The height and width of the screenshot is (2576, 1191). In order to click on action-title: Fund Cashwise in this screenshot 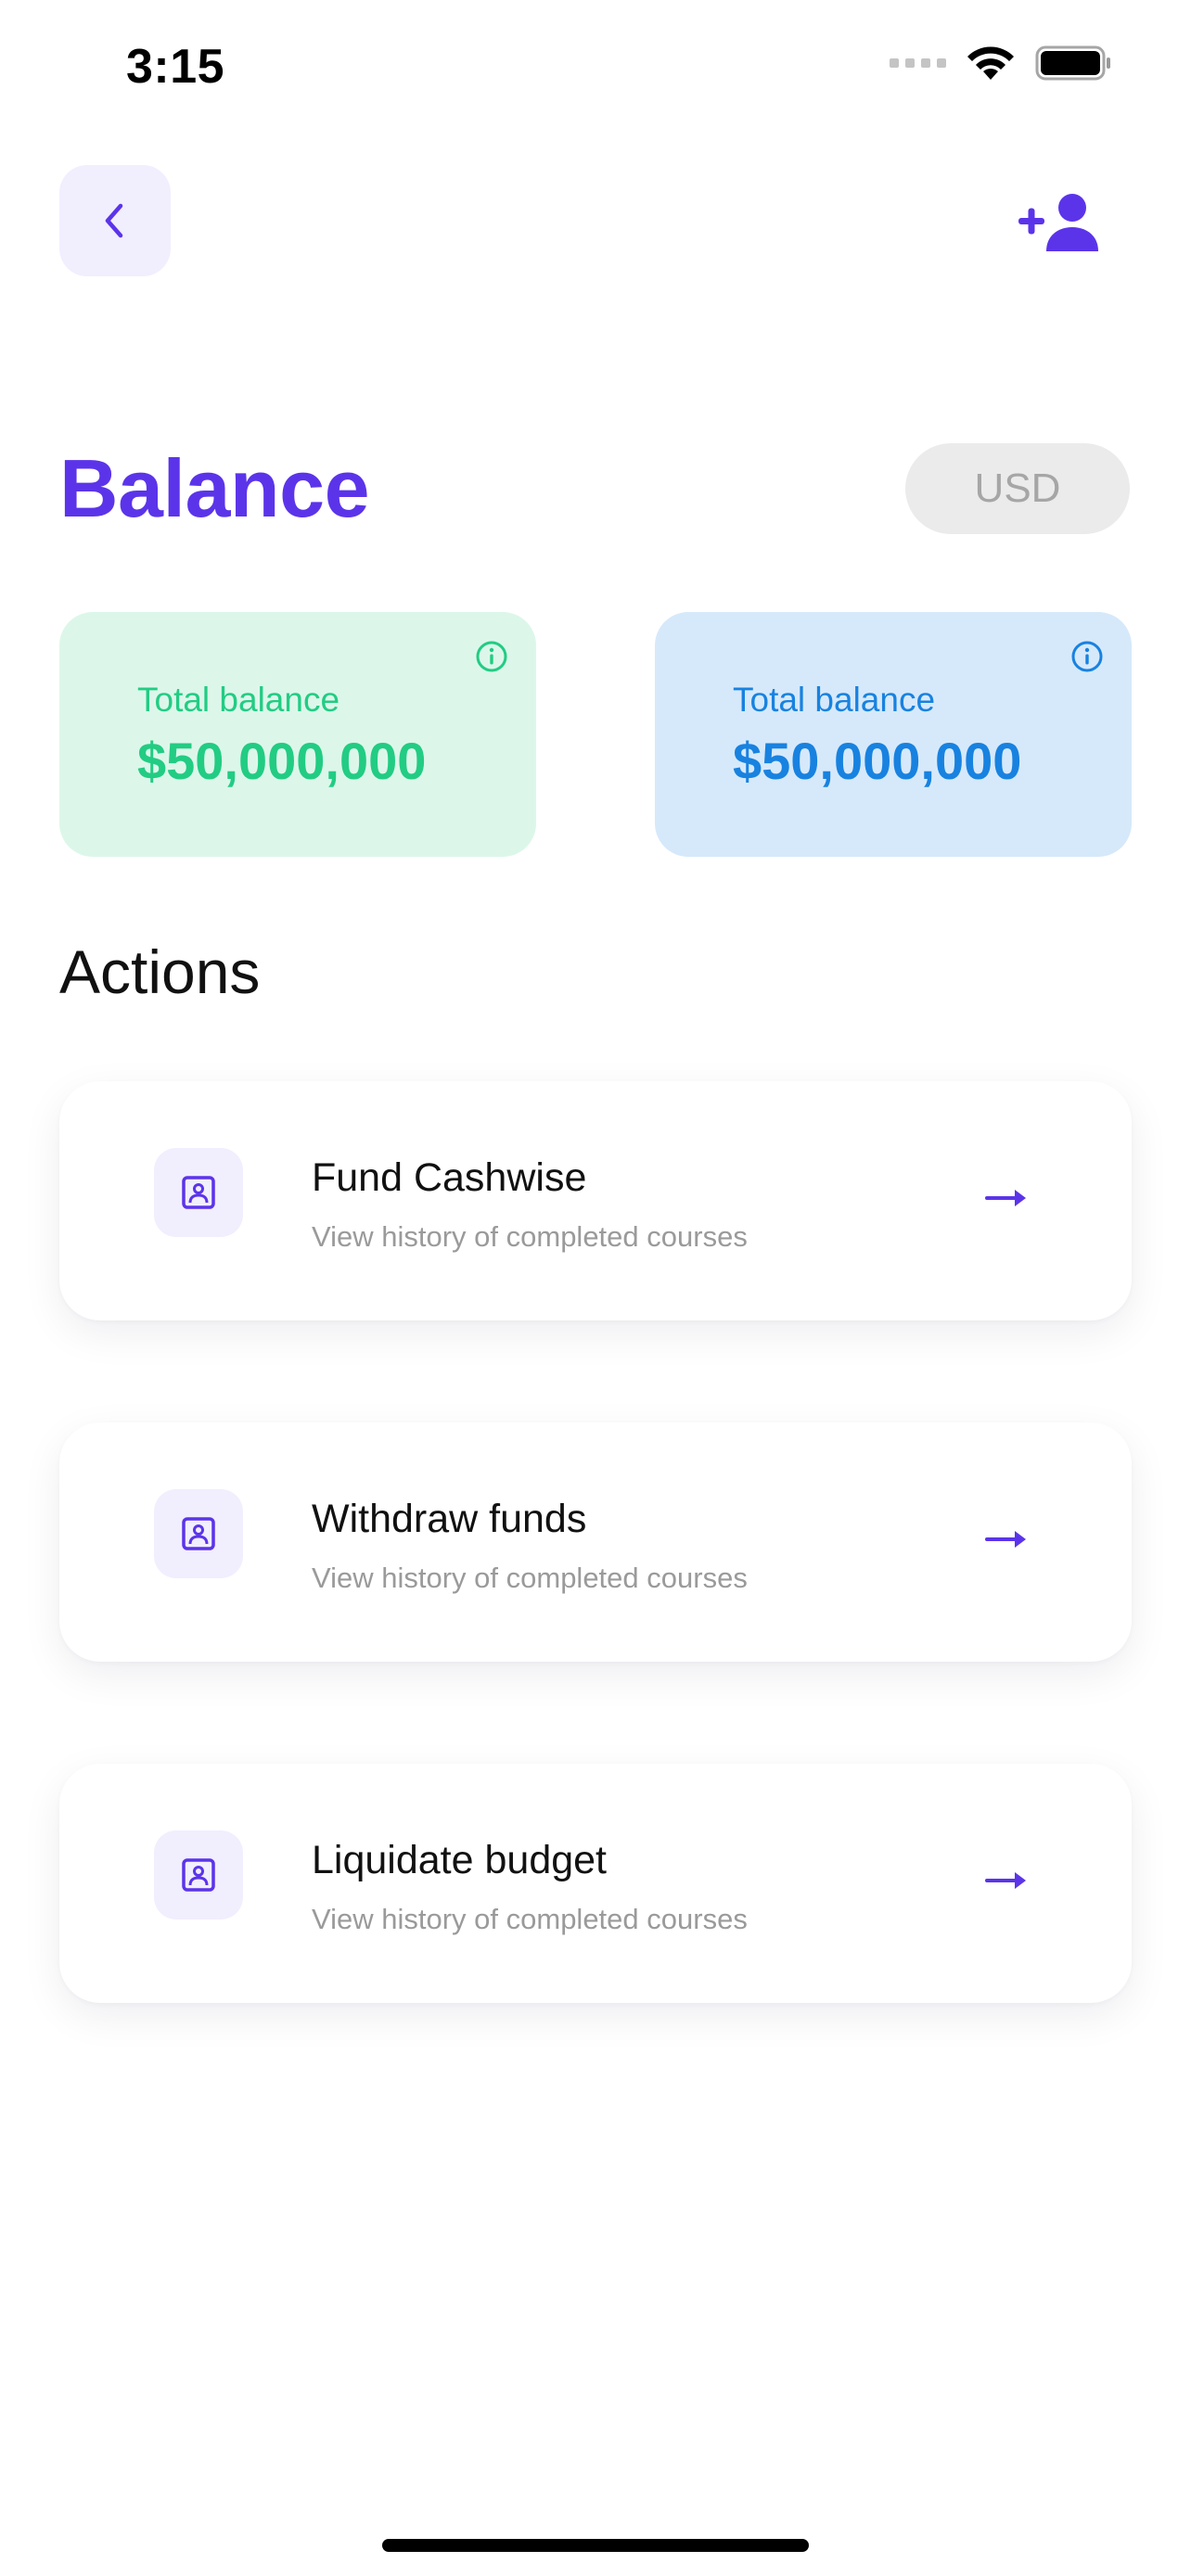, I will do `click(450, 1177)`.